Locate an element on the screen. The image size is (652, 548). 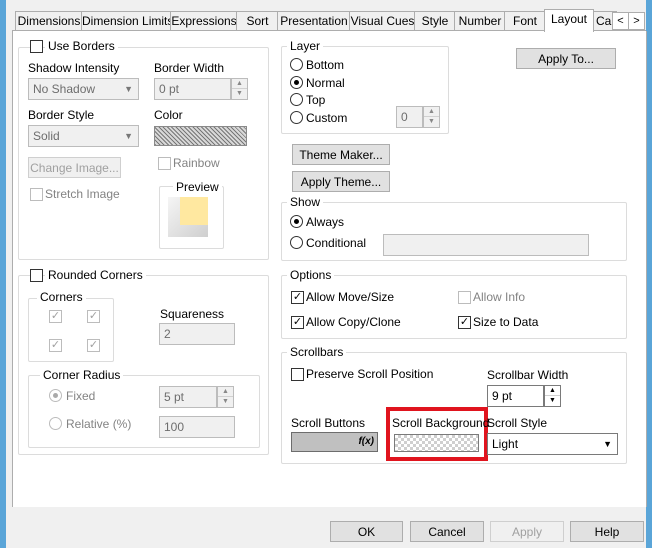
color-label: Color is located at coordinates (168, 115).